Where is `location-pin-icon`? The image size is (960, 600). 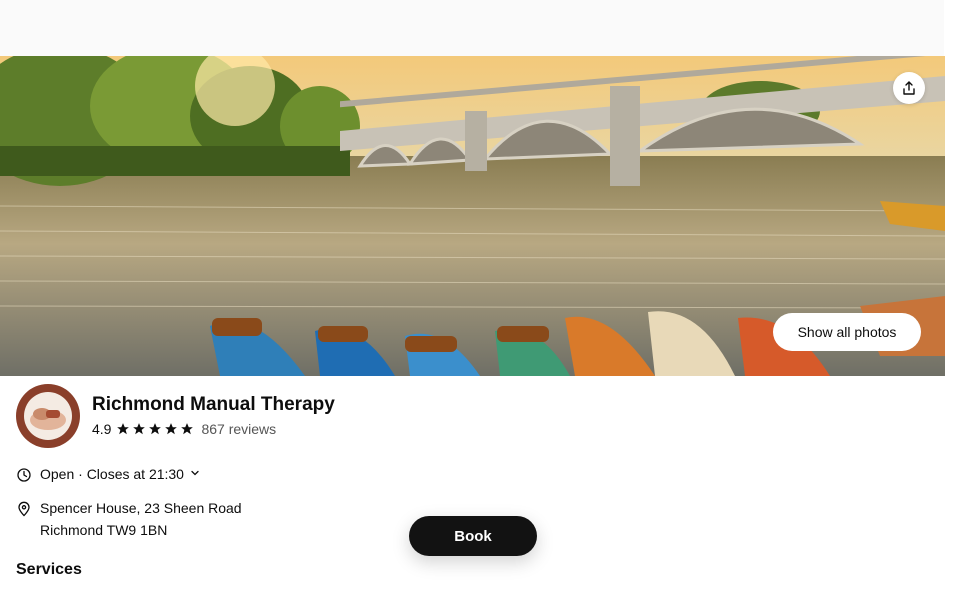
location-pin-icon is located at coordinates (24, 509).